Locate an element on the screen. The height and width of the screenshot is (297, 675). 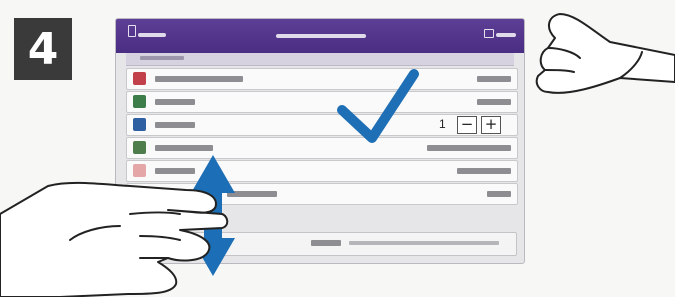
swiping-hand-icon is located at coordinates (114, 239).